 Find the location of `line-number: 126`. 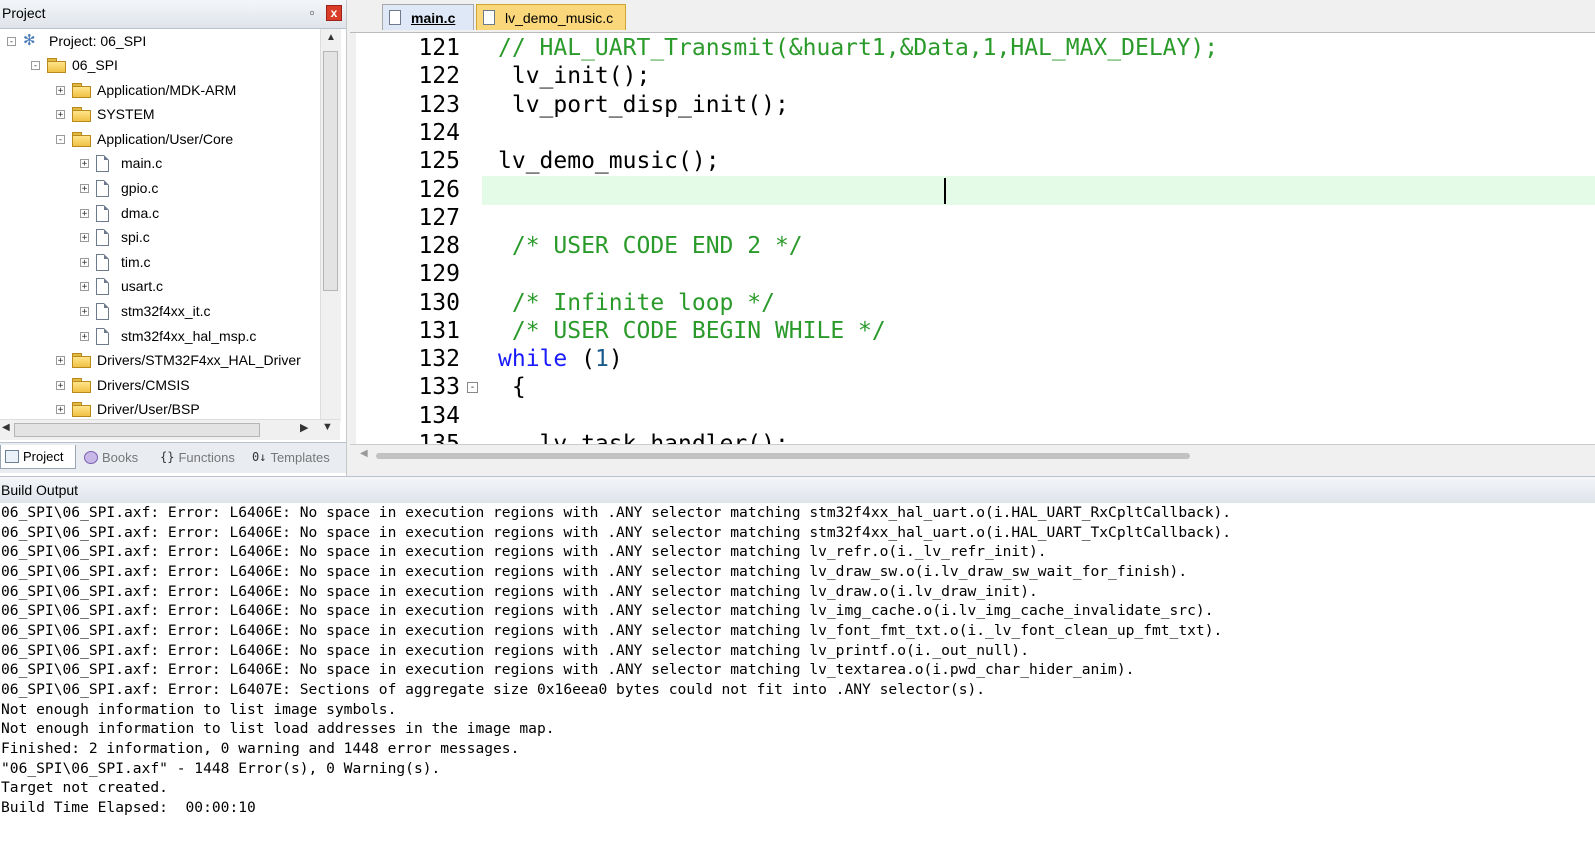

line-number: 126 is located at coordinates (439, 190).